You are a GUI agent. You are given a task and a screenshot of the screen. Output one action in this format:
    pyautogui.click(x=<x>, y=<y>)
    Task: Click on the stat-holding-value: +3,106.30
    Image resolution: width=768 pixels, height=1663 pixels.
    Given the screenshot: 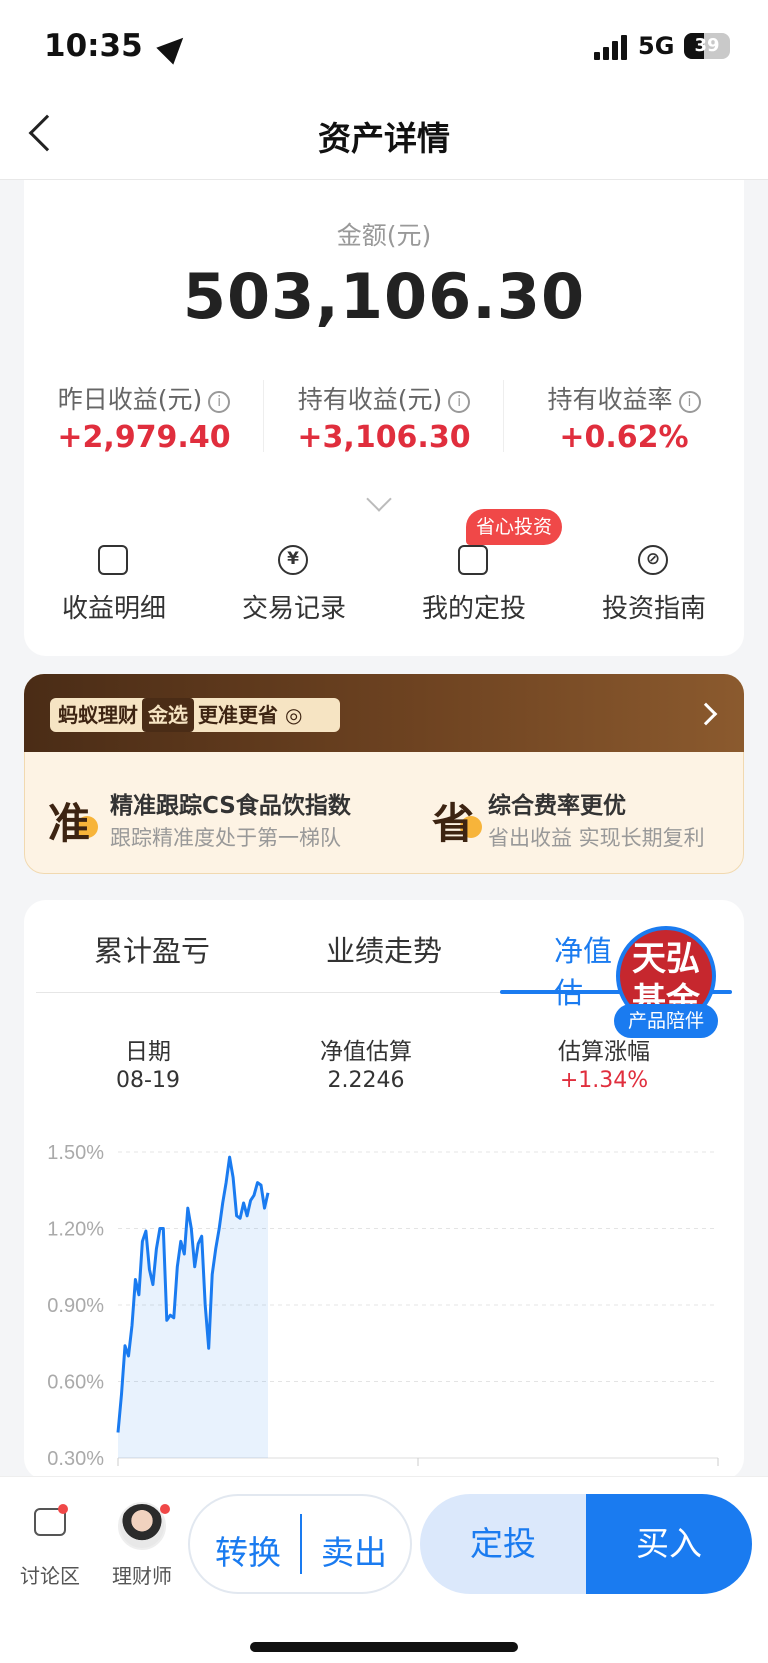 What is the action you would take?
    pyautogui.click(x=384, y=437)
    